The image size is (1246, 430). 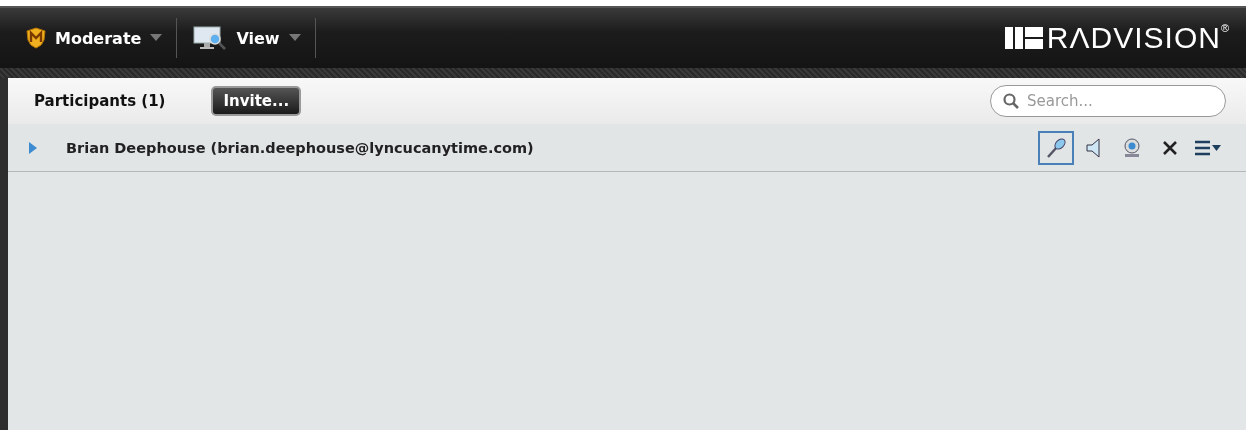 I want to click on participant-name: Brian Deephouse (brian.deephouse@lyncucanytime.com), so click(x=300, y=147).